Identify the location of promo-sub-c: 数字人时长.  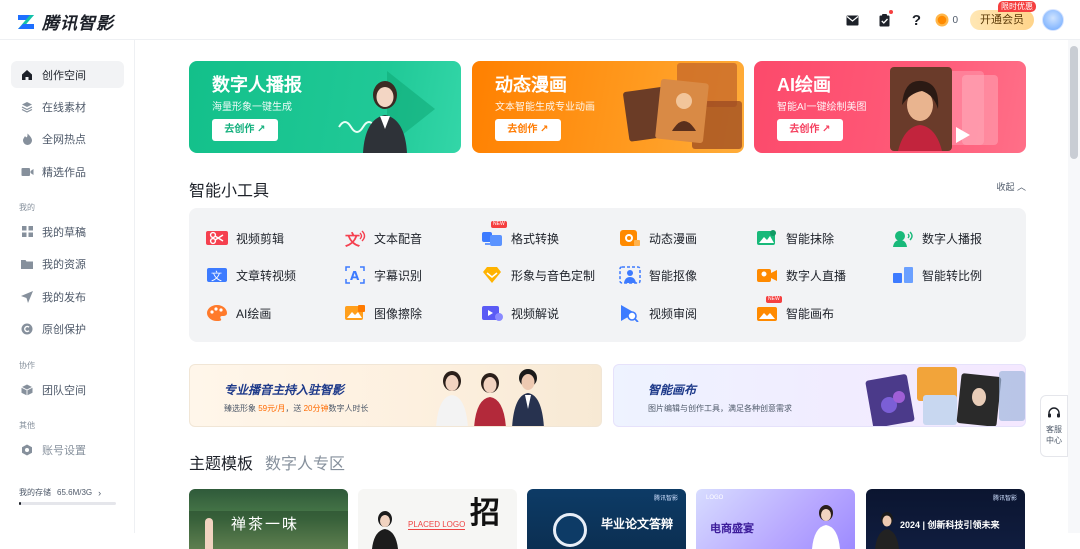
(348, 408).